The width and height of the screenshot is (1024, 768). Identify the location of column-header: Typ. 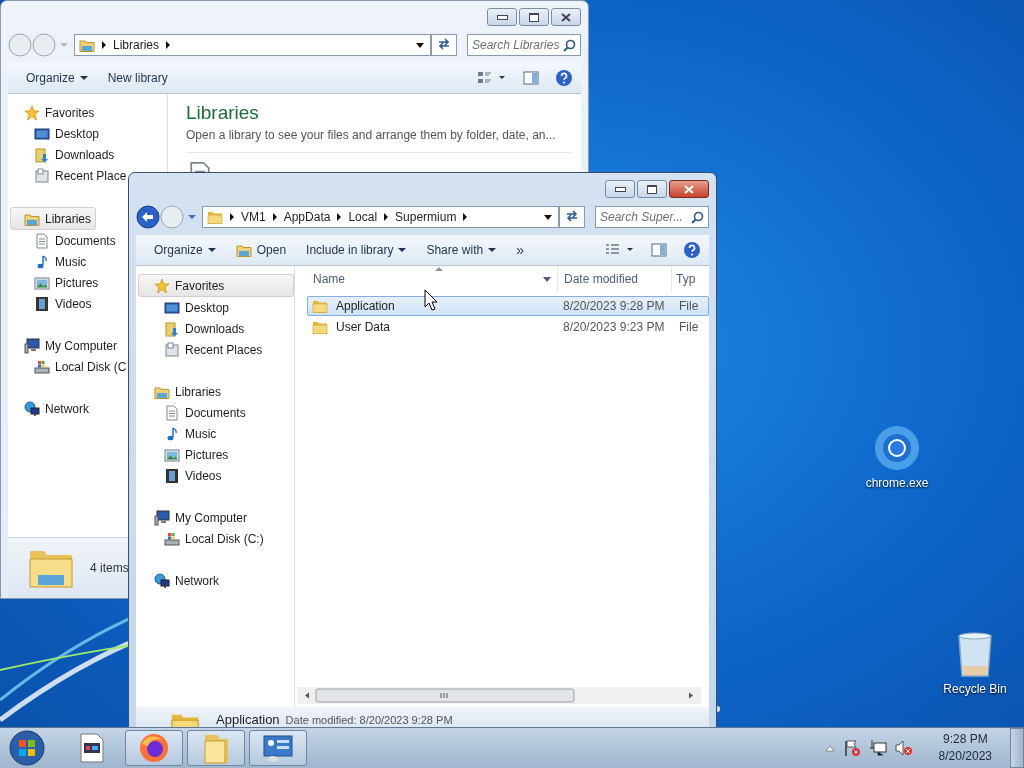
(683, 279).